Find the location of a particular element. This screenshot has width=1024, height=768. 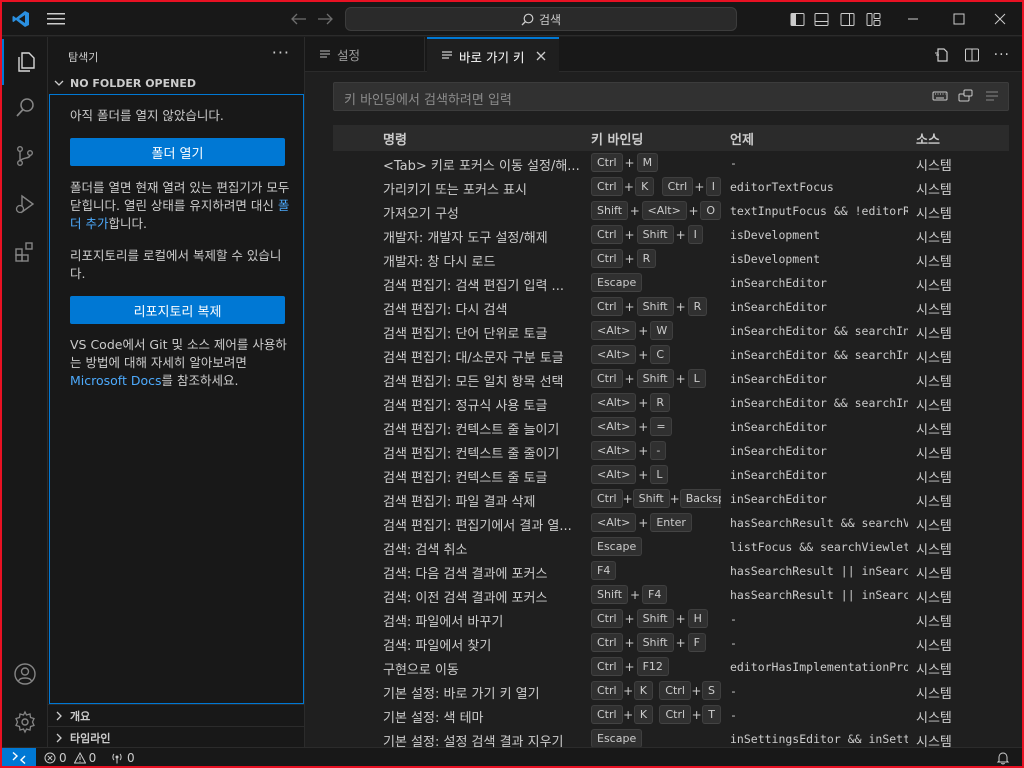

remote-icon is located at coordinates (19, 757).